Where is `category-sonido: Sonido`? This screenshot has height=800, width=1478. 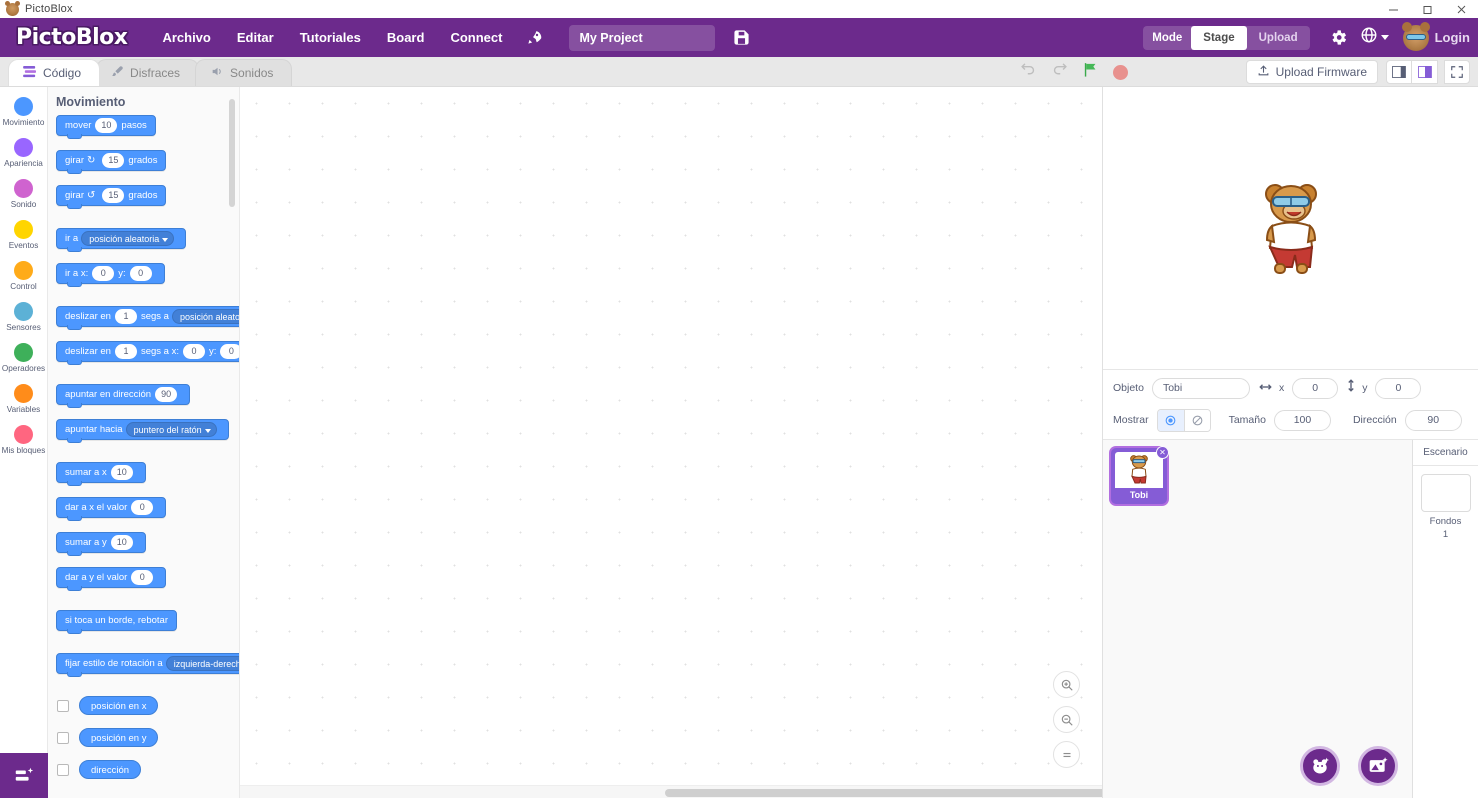 category-sonido: Sonido is located at coordinates (23, 194).